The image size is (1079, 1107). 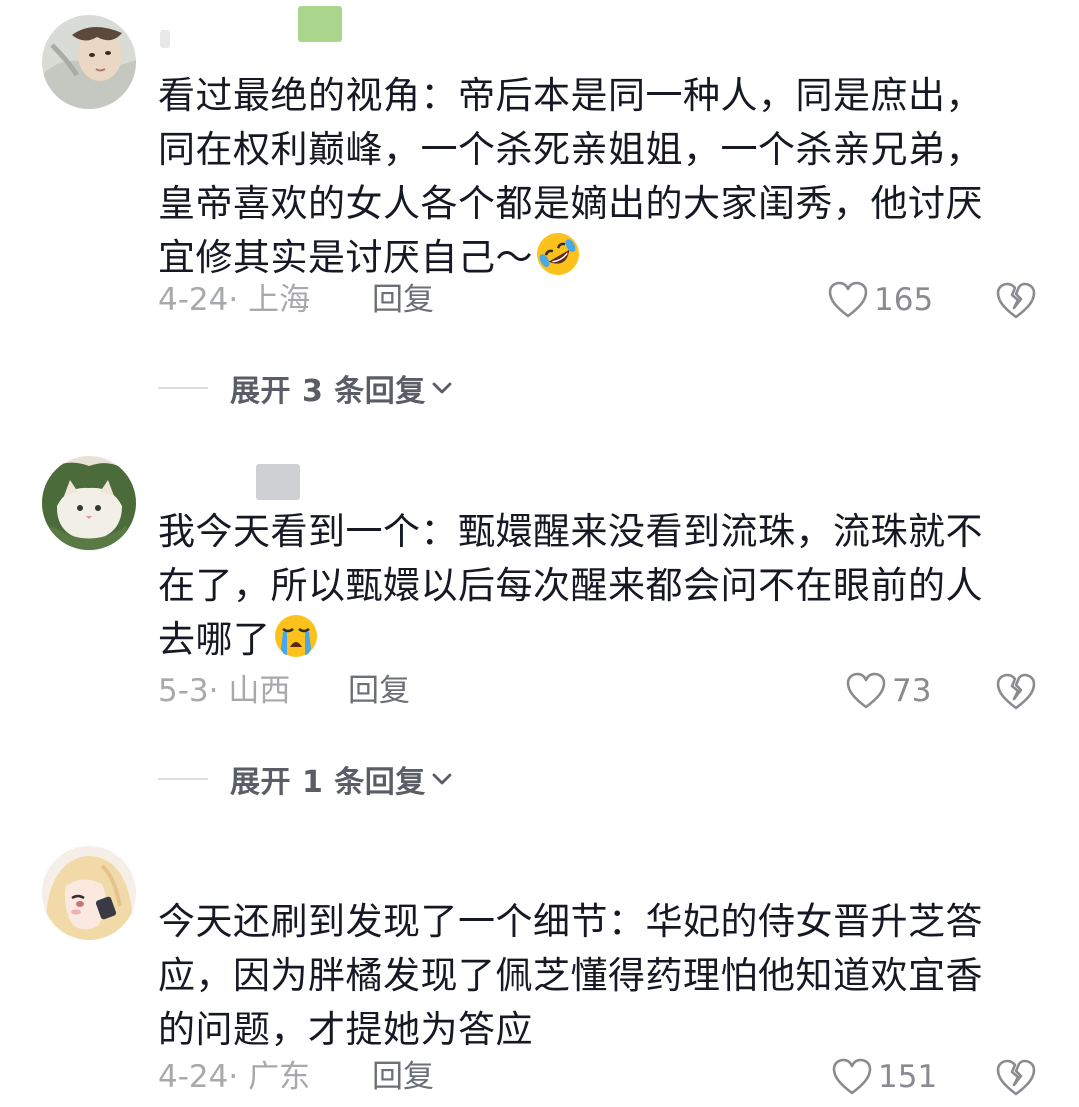 What do you see at coordinates (908, 1077) in the screenshot?
I see `like-count: 151` at bounding box center [908, 1077].